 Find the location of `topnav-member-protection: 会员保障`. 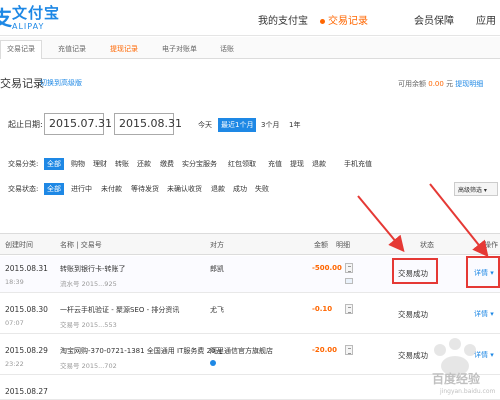

topnav-member-protection: 会员保障 is located at coordinates (434, 19).